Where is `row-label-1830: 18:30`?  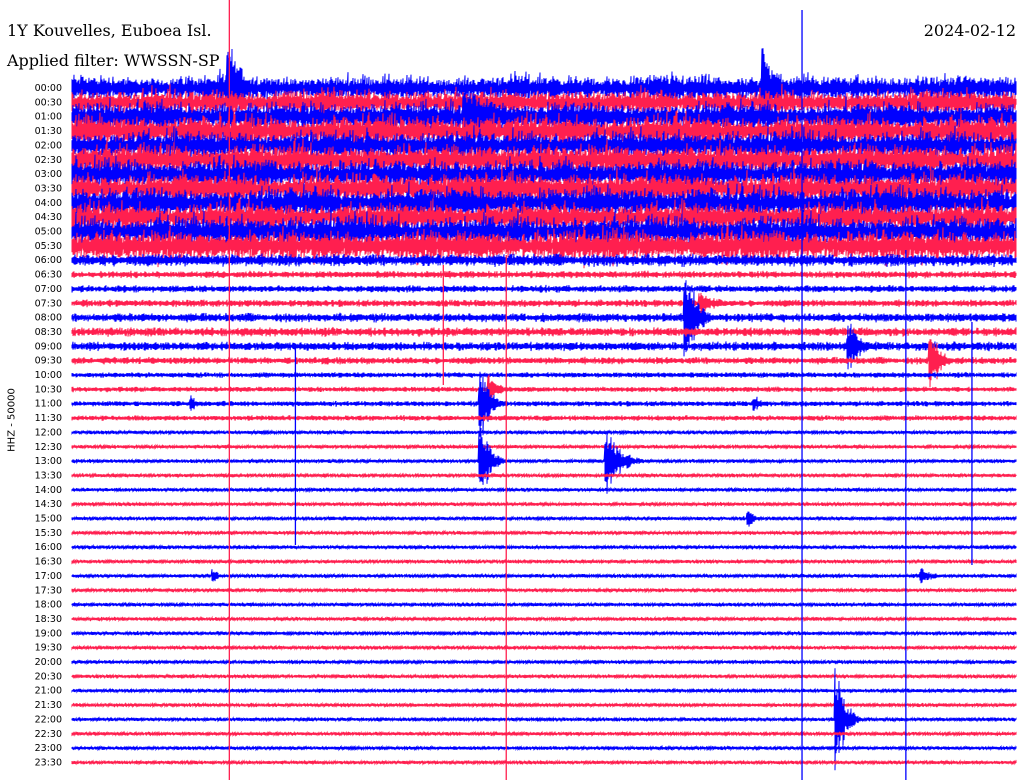 row-label-1830: 18:30 is located at coordinates (48, 619).